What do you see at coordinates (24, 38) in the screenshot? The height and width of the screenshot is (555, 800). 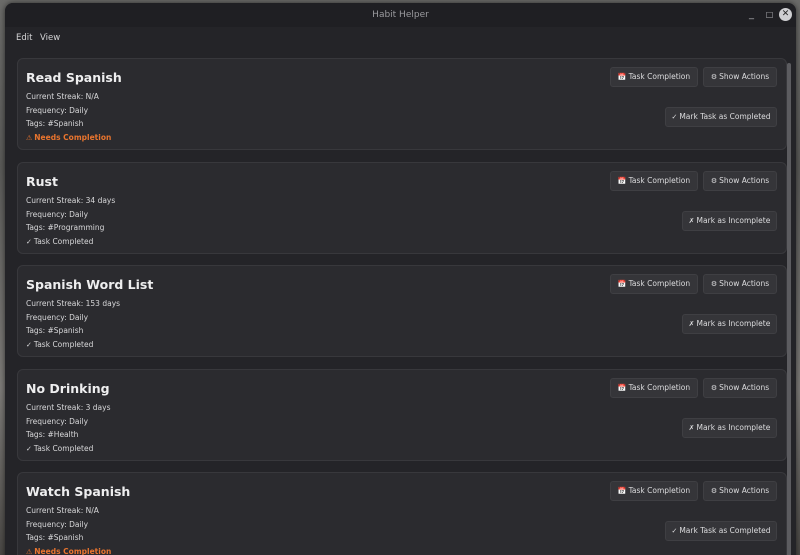 I see `menu-edit: Edit` at bounding box center [24, 38].